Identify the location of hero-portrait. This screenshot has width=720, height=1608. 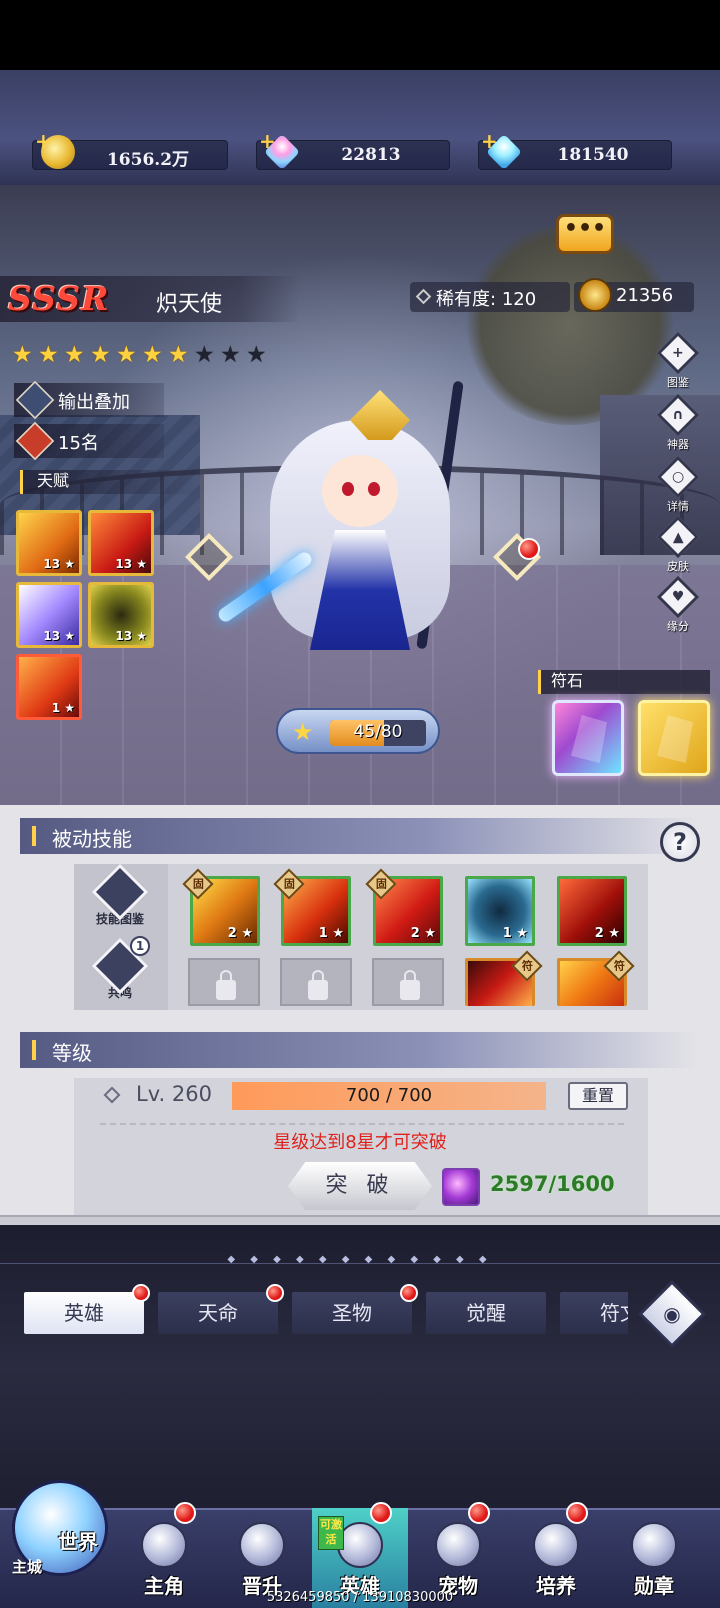
(352, 530).